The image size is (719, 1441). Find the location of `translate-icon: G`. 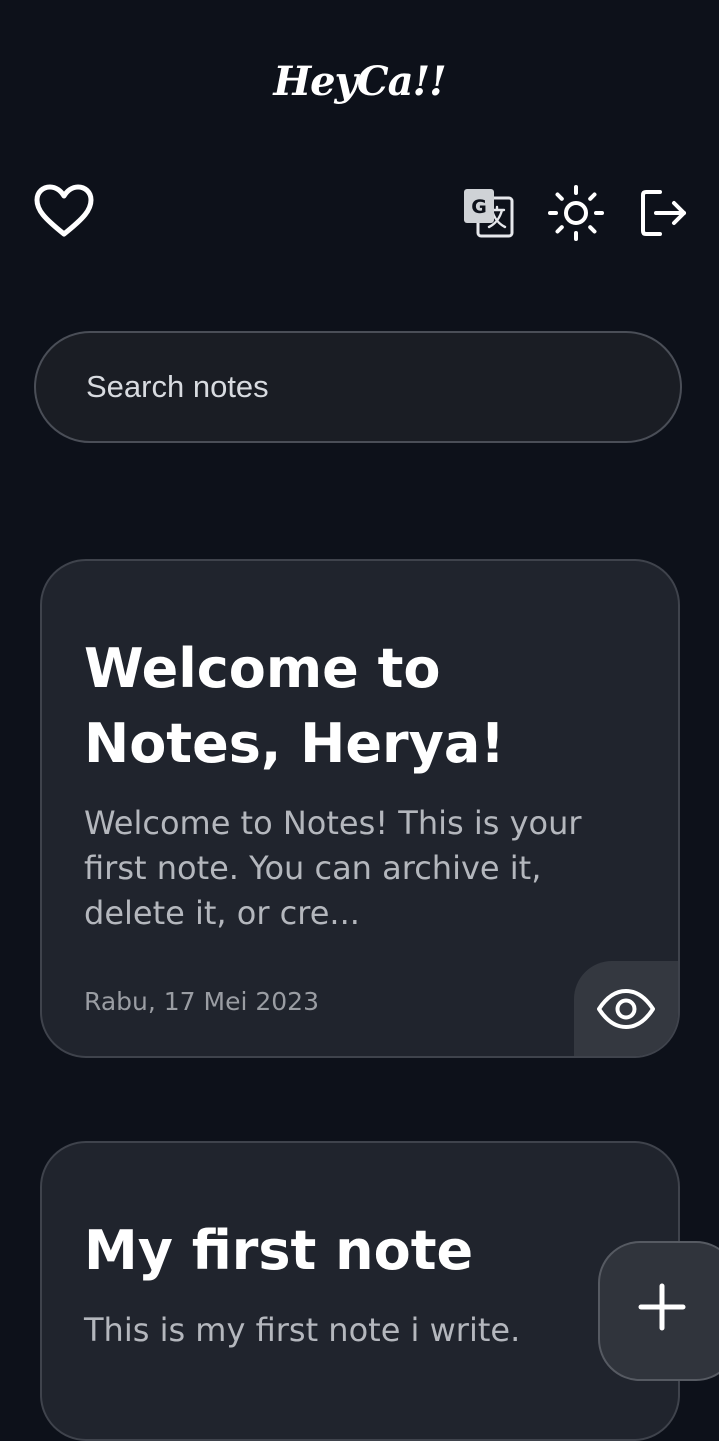

translate-icon: G is located at coordinates (489, 213).